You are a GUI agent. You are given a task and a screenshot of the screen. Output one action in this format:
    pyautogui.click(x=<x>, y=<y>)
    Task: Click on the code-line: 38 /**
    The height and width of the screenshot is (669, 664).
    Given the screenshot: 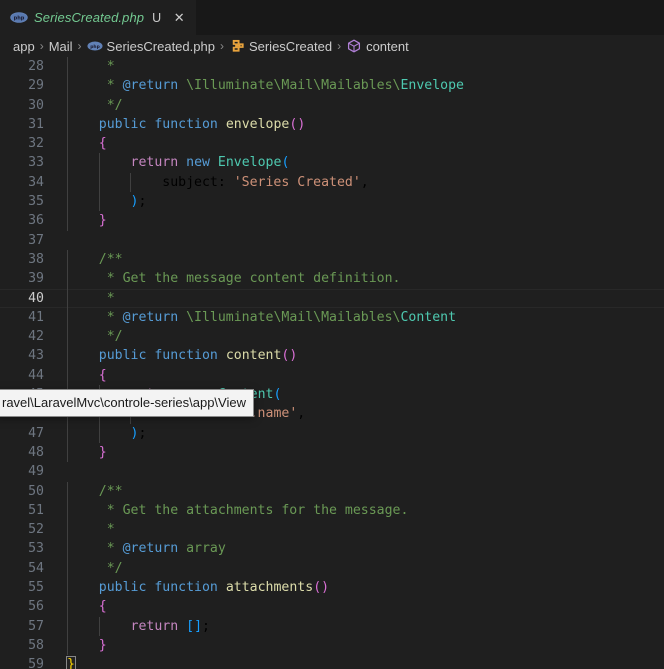 What is the action you would take?
    pyautogui.click(x=332, y=259)
    